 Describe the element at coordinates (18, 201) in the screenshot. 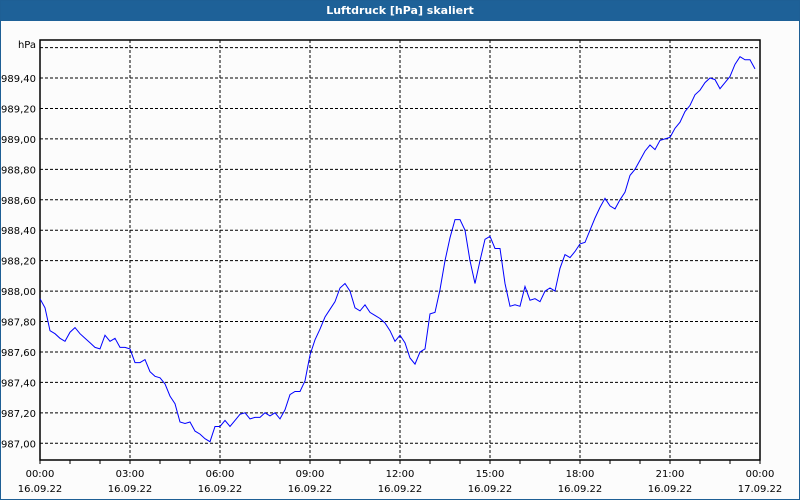

I see `y-tick-label: 988,60` at that location.